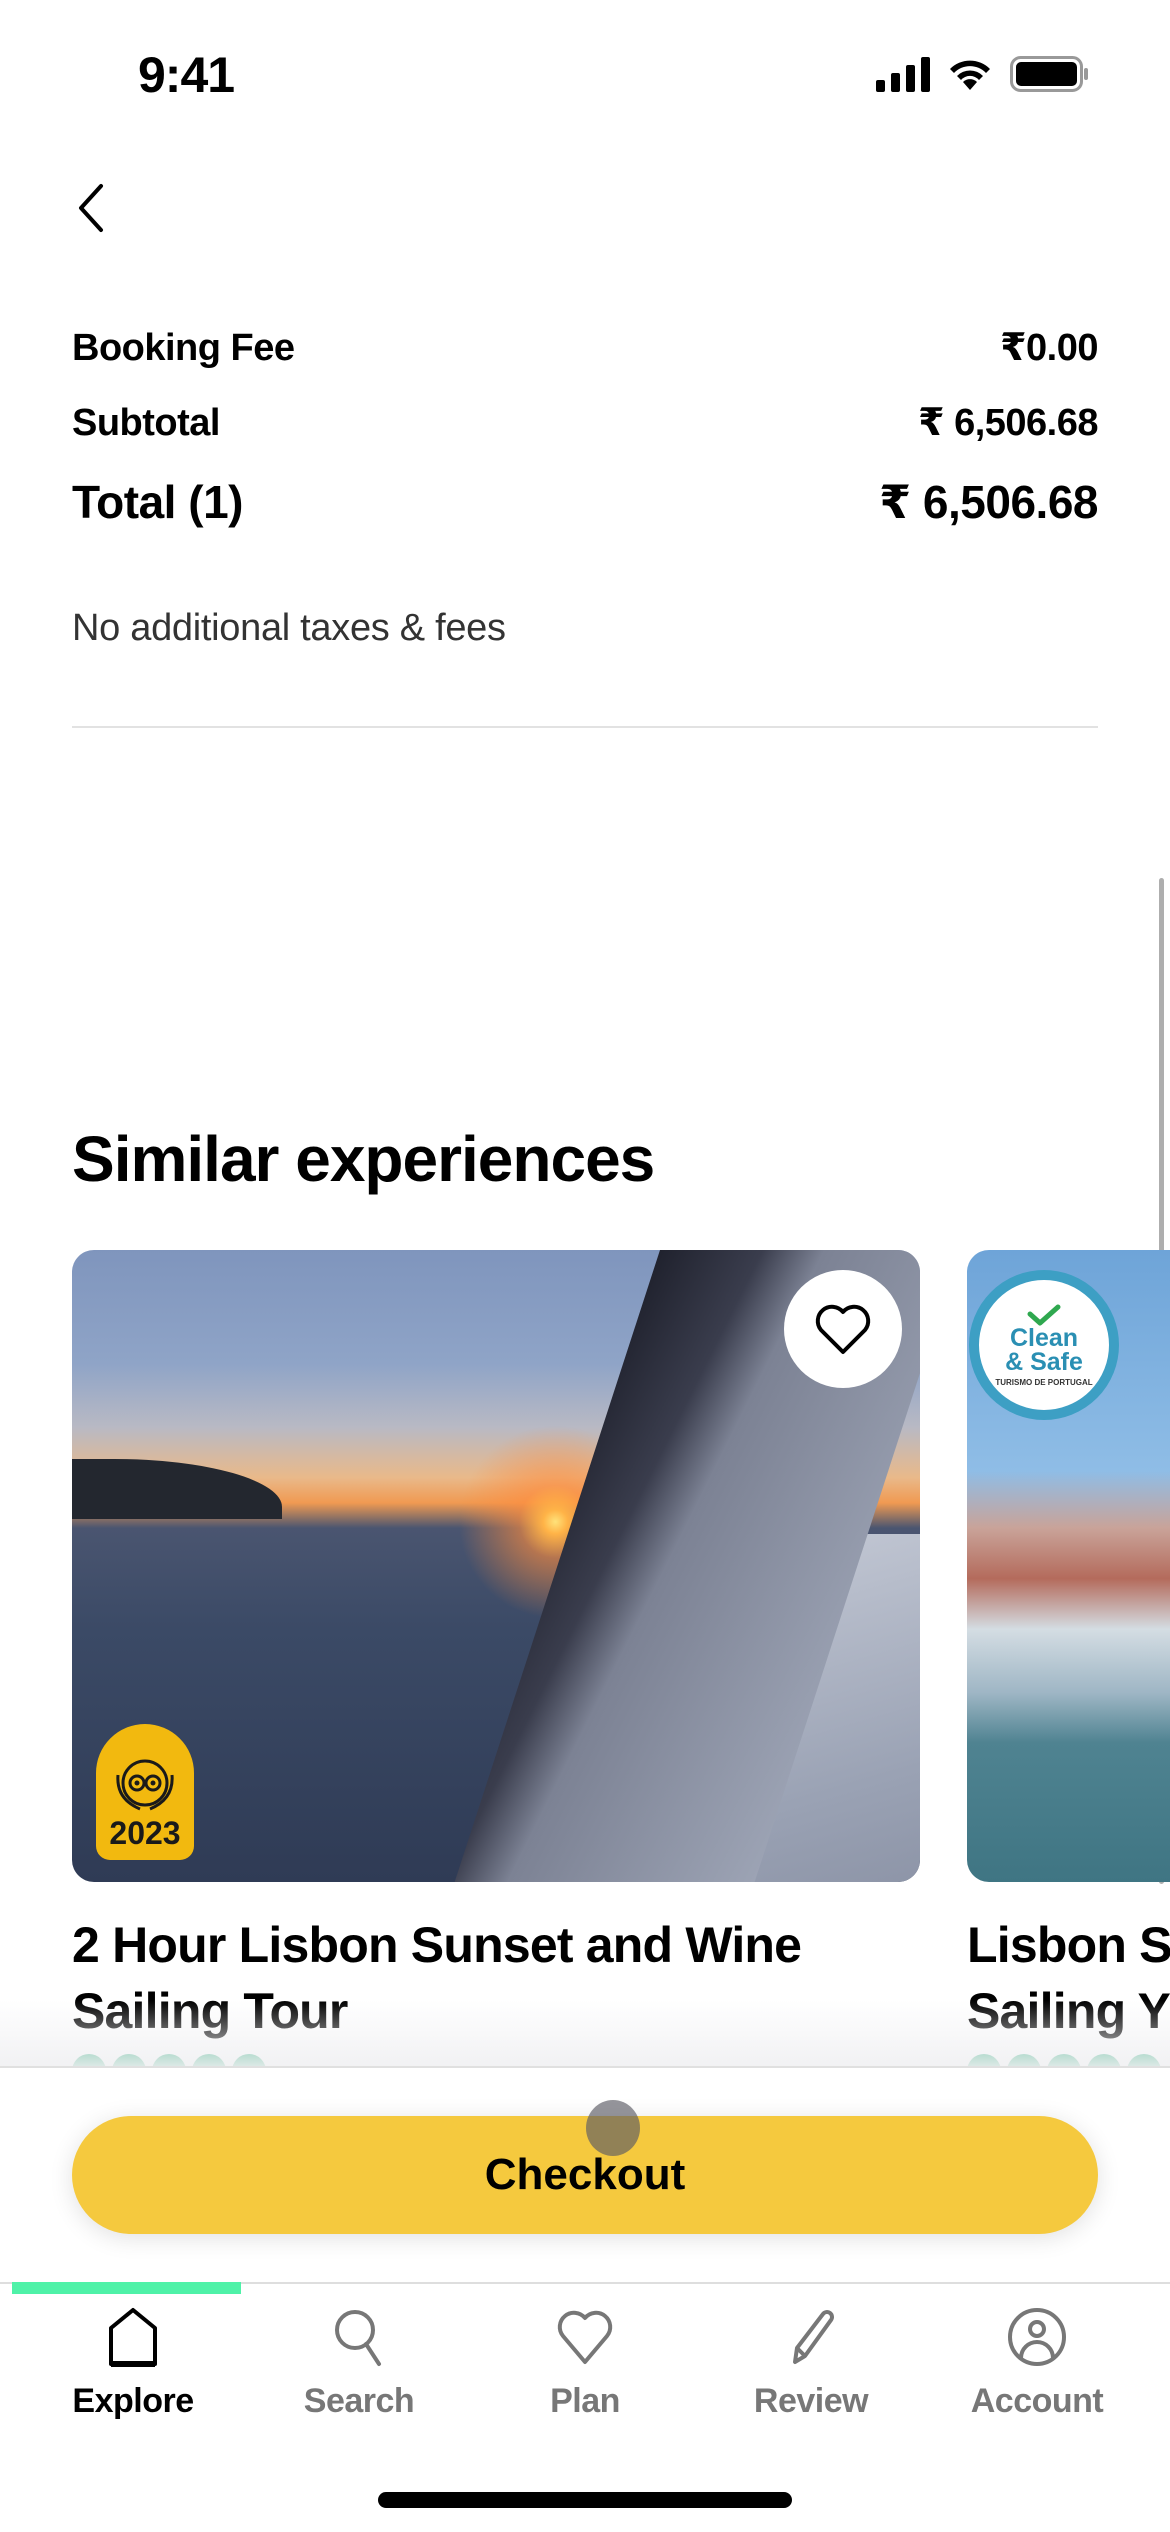  Describe the element at coordinates (363, 1159) in the screenshot. I see `similar-experiences-heading: Similar experiences` at that location.